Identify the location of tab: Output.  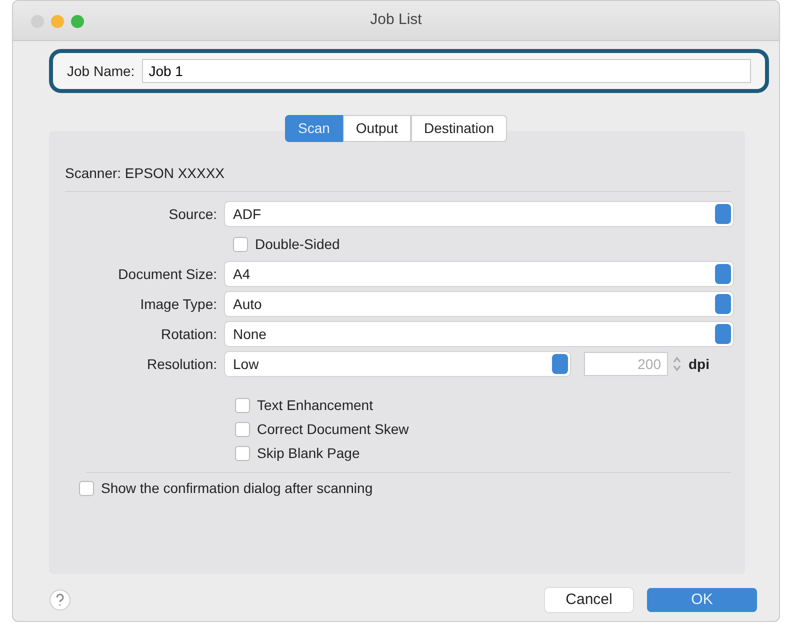
(376, 128).